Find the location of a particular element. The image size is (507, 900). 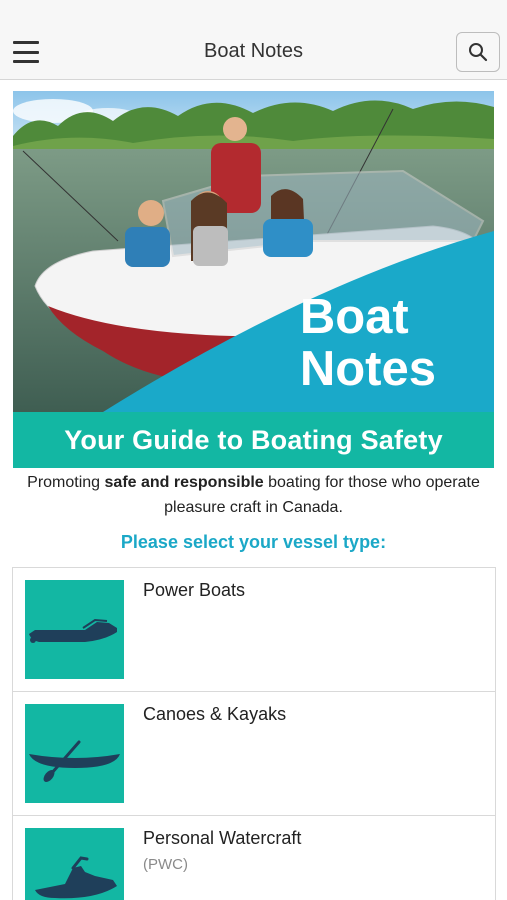

jet-ski-icon is located at coordinates (74, 864).